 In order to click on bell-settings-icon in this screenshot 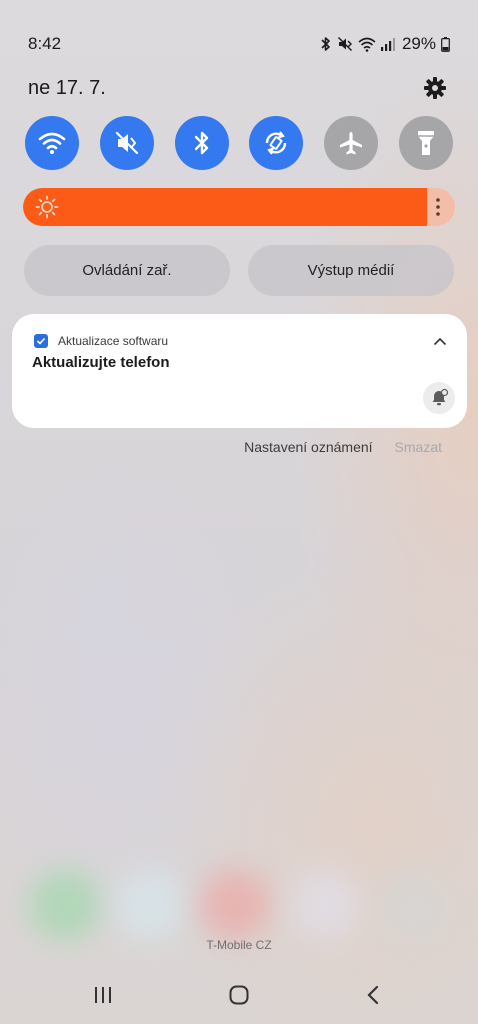, I will do `click(439, 398)`.